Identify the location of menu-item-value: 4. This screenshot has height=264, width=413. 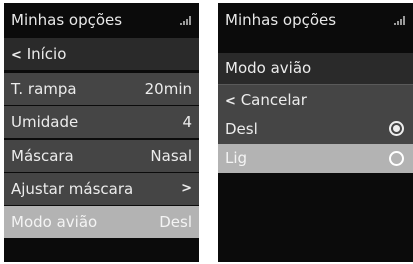
(187, 122).